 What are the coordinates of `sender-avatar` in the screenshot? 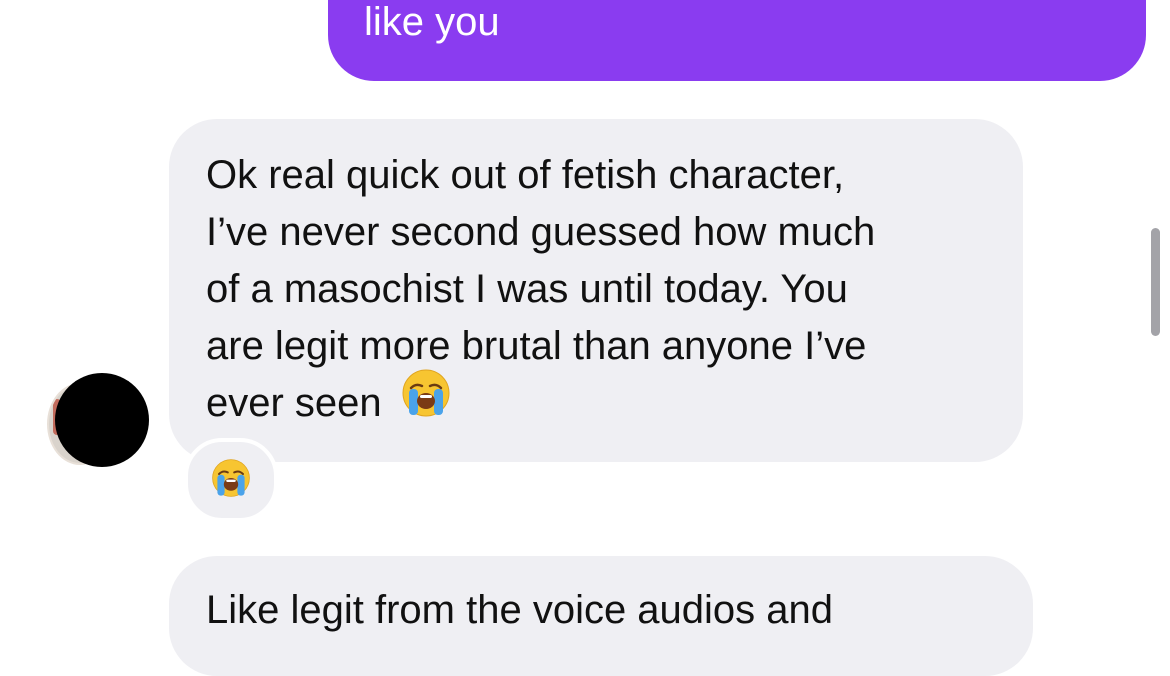 It's located at (98, 420).